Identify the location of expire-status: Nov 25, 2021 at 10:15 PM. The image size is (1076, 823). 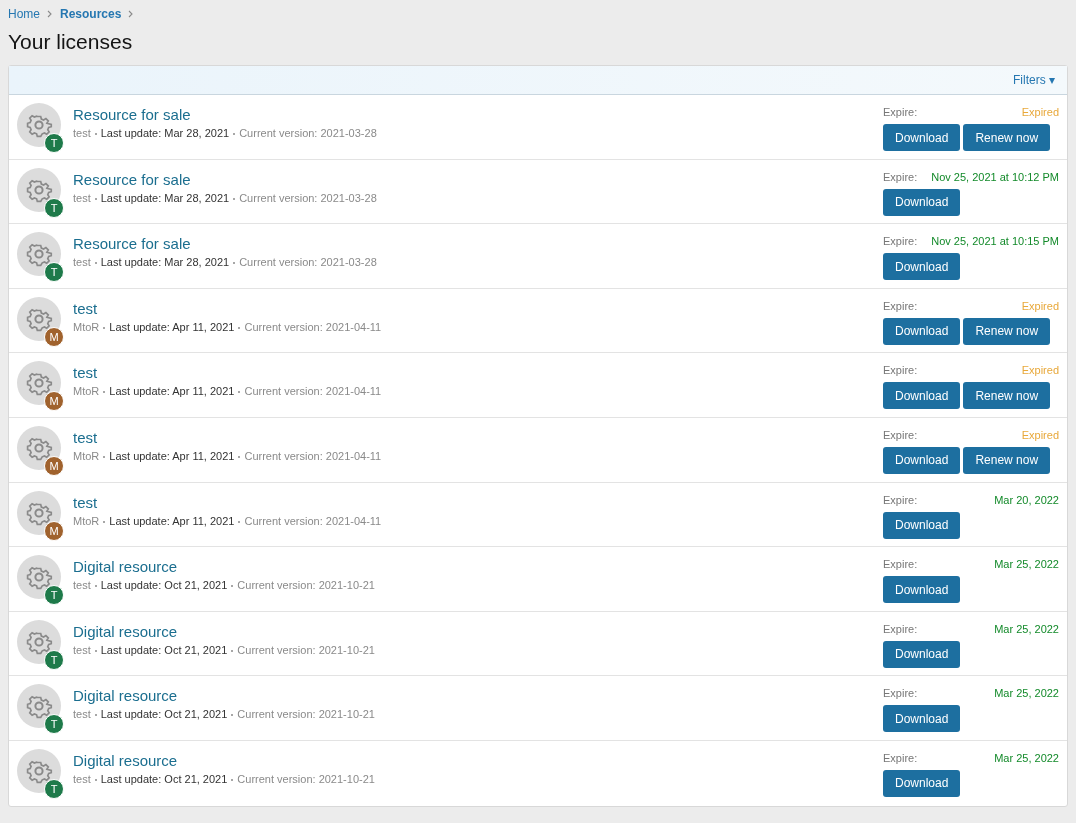
(995, 242).